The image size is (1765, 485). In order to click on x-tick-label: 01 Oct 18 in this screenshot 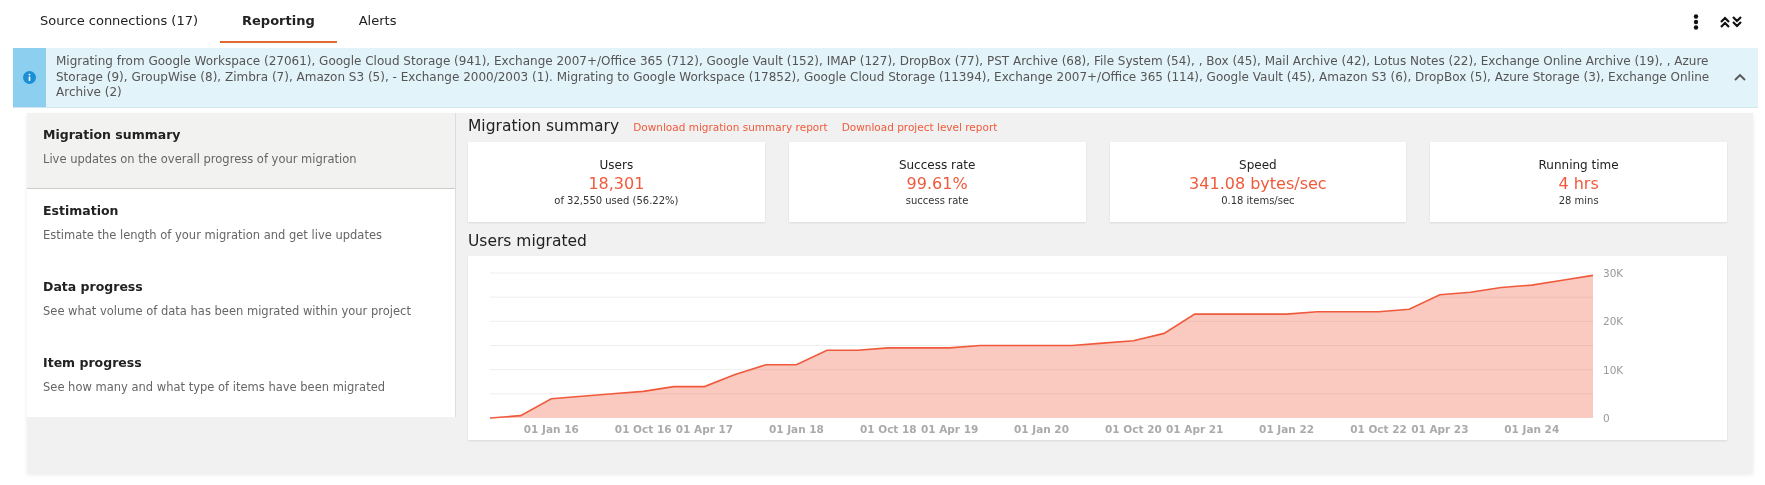, I will do `click(888, 428)`.